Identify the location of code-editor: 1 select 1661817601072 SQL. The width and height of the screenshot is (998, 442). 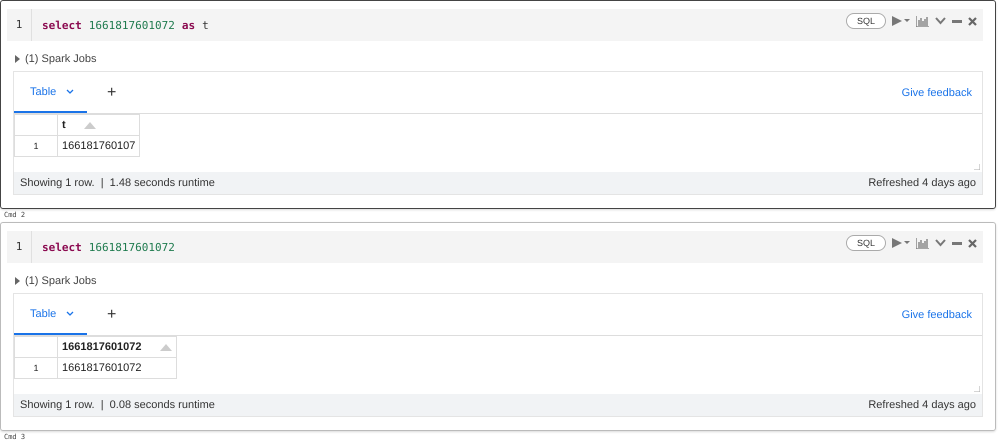
(495, 247).